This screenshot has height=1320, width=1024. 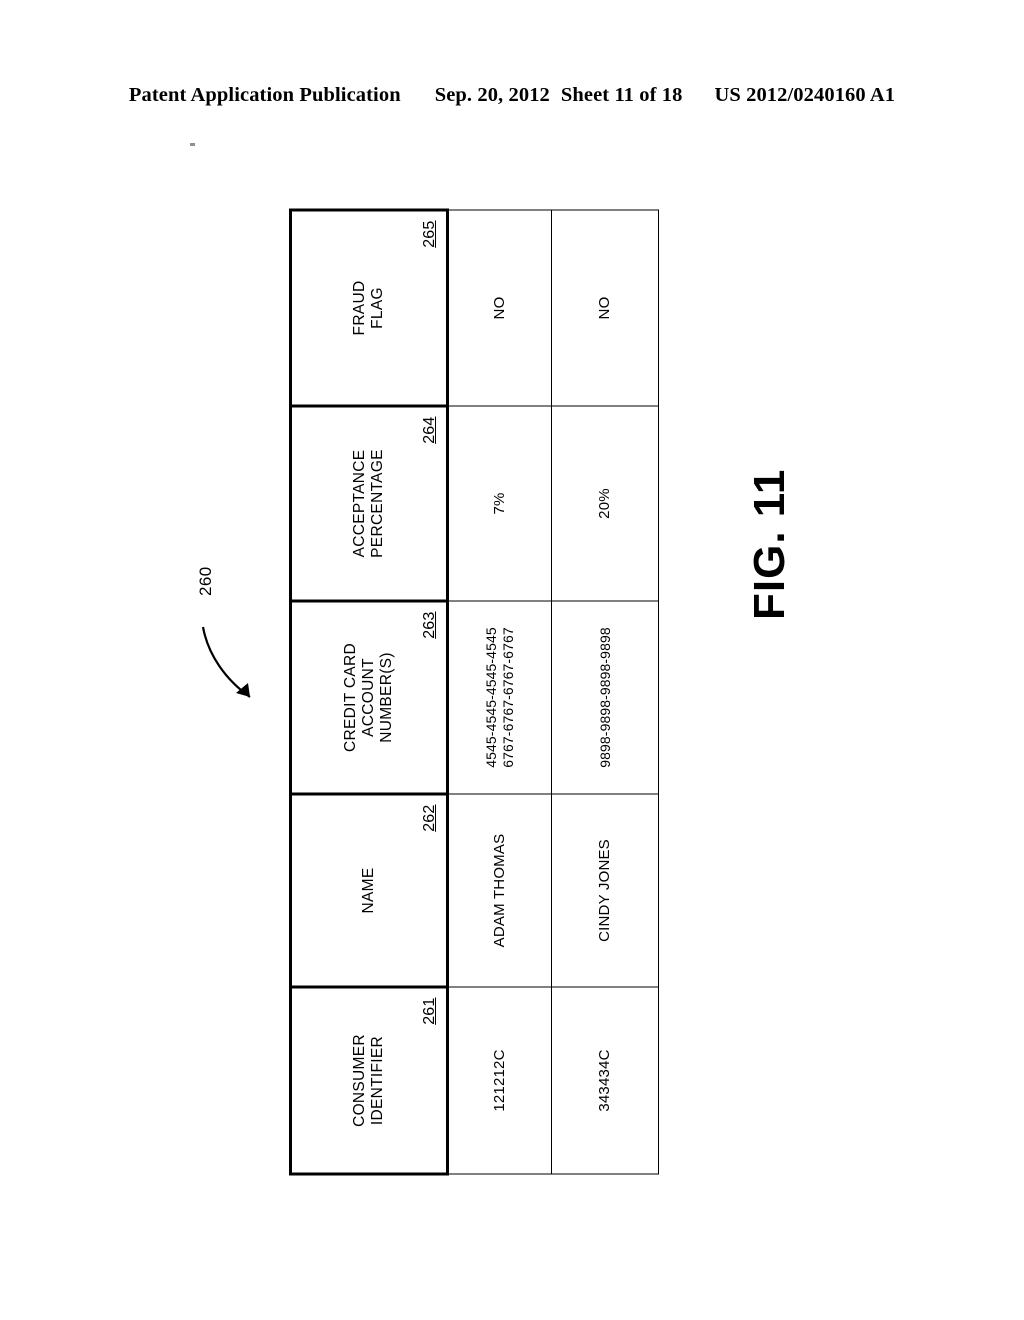 I want to click on column-header-line: ACCOUNT, so click(x=368, y=697).